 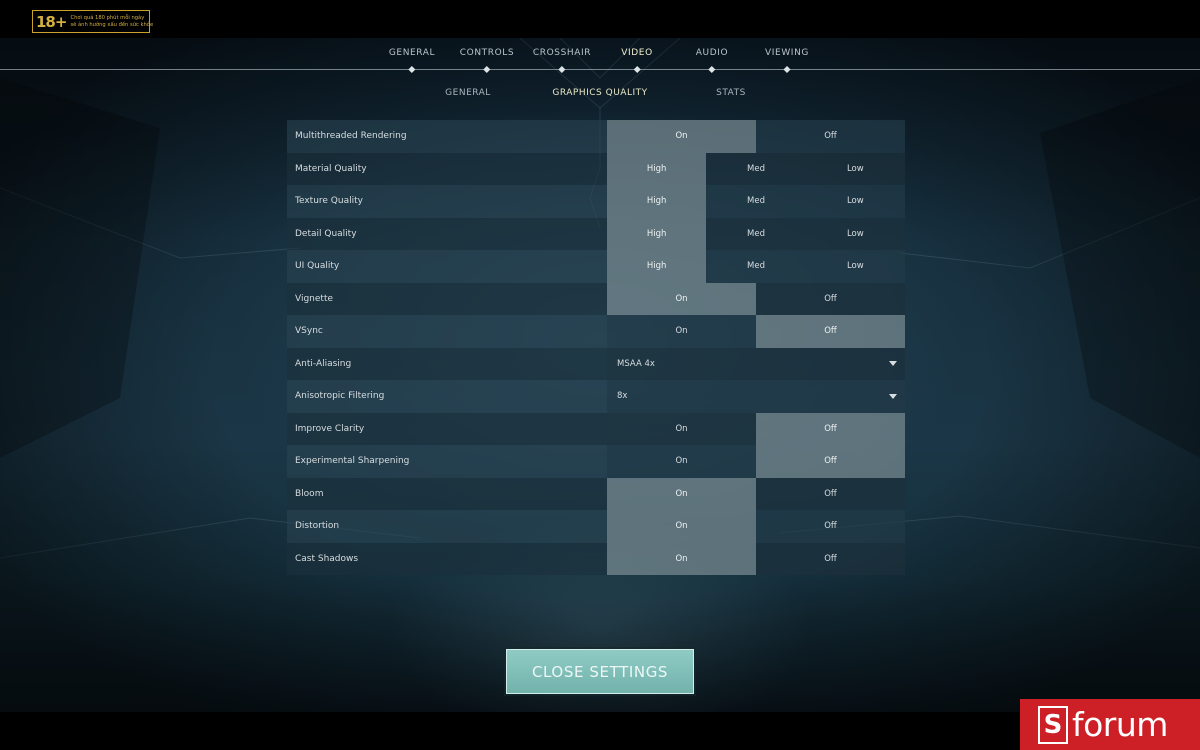 I want to click on setting-row-multithreaded-rendering: Multithreaded Rendering On Off, so click(x=596, y=136).